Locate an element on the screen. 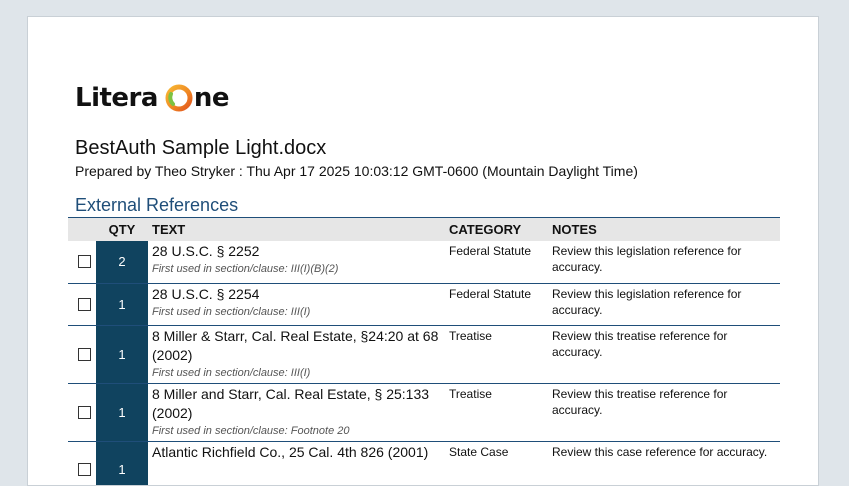  document-title: BestAuth Sample Light.docx is located at coordinates (201, 148).